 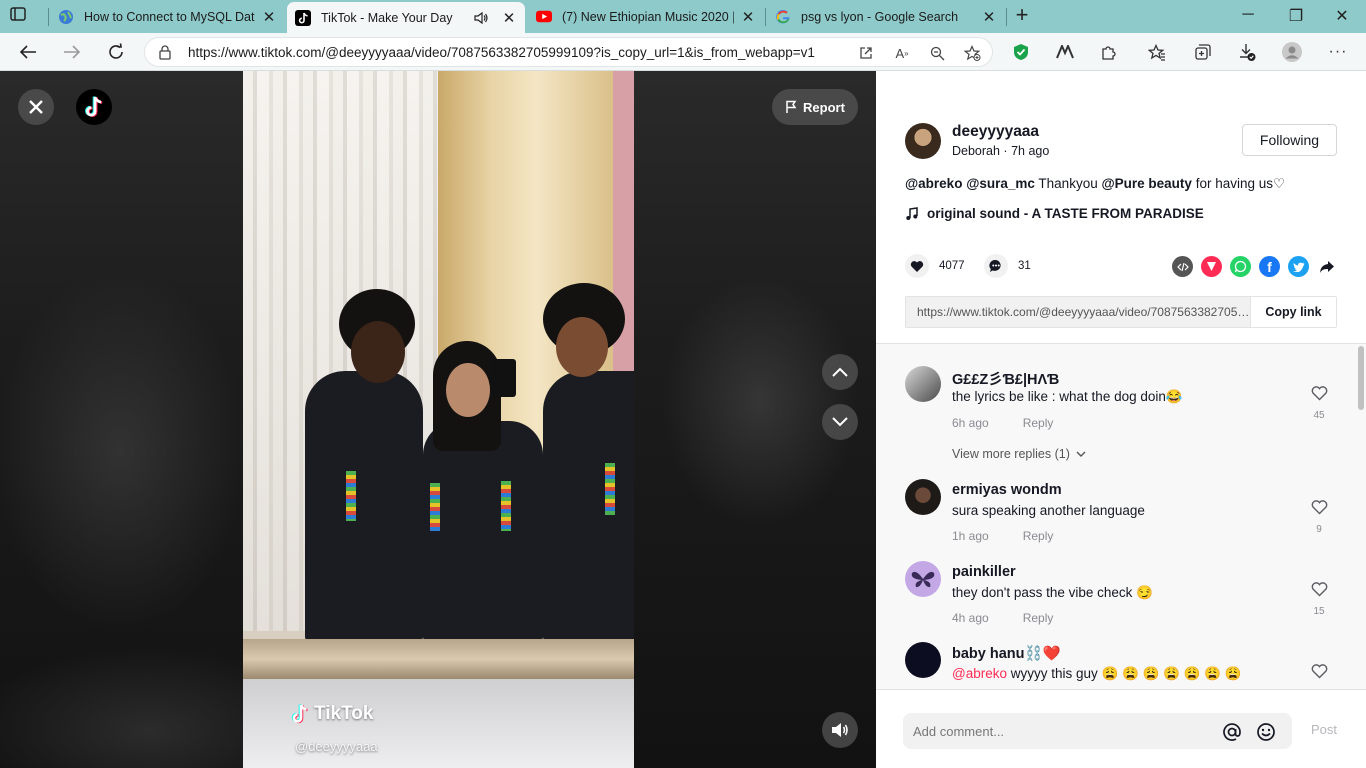 What do you see at coordinates (840, 730) in the screenshot?
I see `volume-button` at bounding box center [840, 730].